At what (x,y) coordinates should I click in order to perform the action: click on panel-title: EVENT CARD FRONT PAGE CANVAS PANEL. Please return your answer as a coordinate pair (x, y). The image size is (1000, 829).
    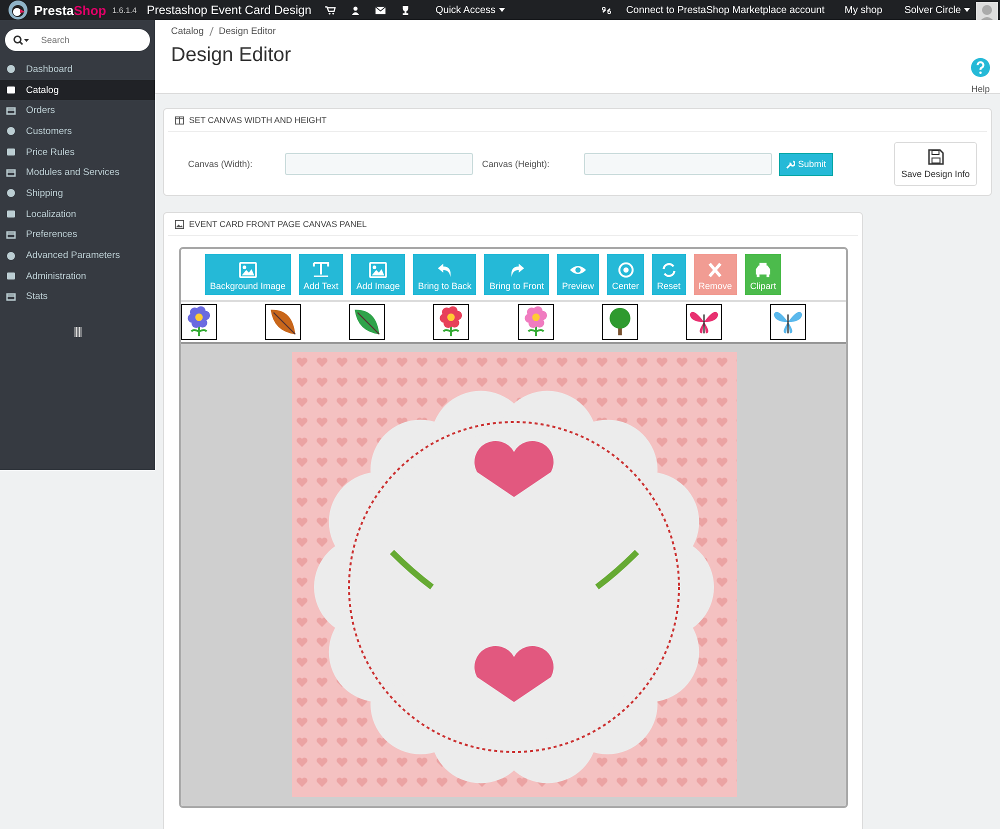
    Looking at the image, I should click on (278, 224).